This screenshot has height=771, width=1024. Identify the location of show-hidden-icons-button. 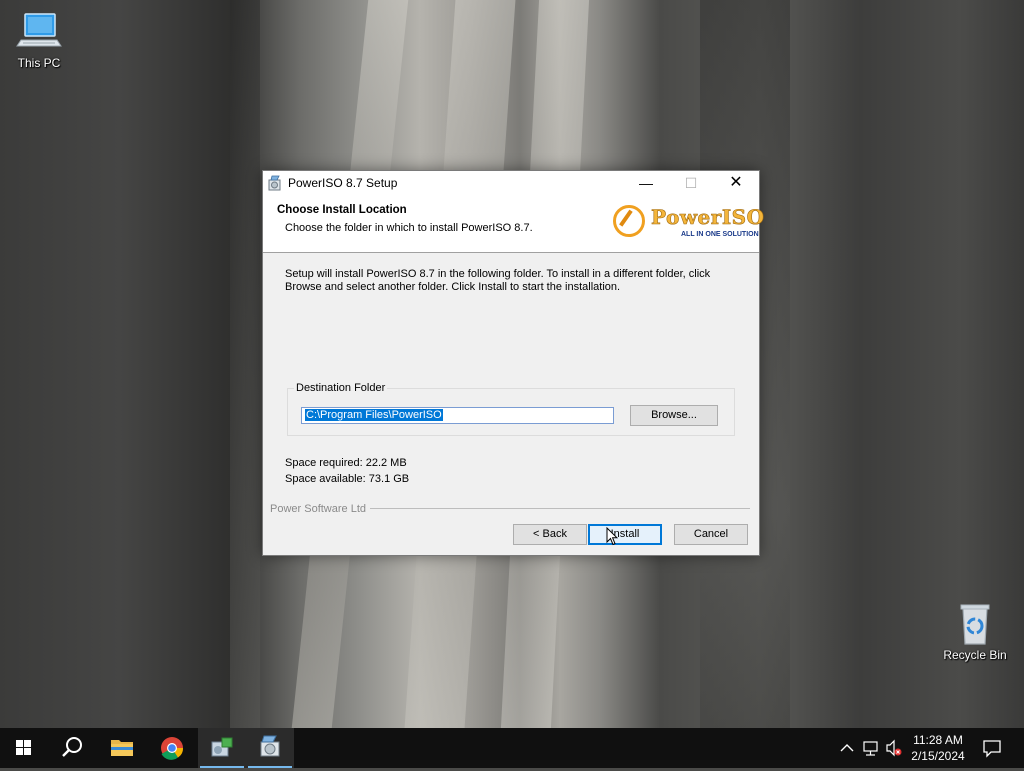
(847, 748).